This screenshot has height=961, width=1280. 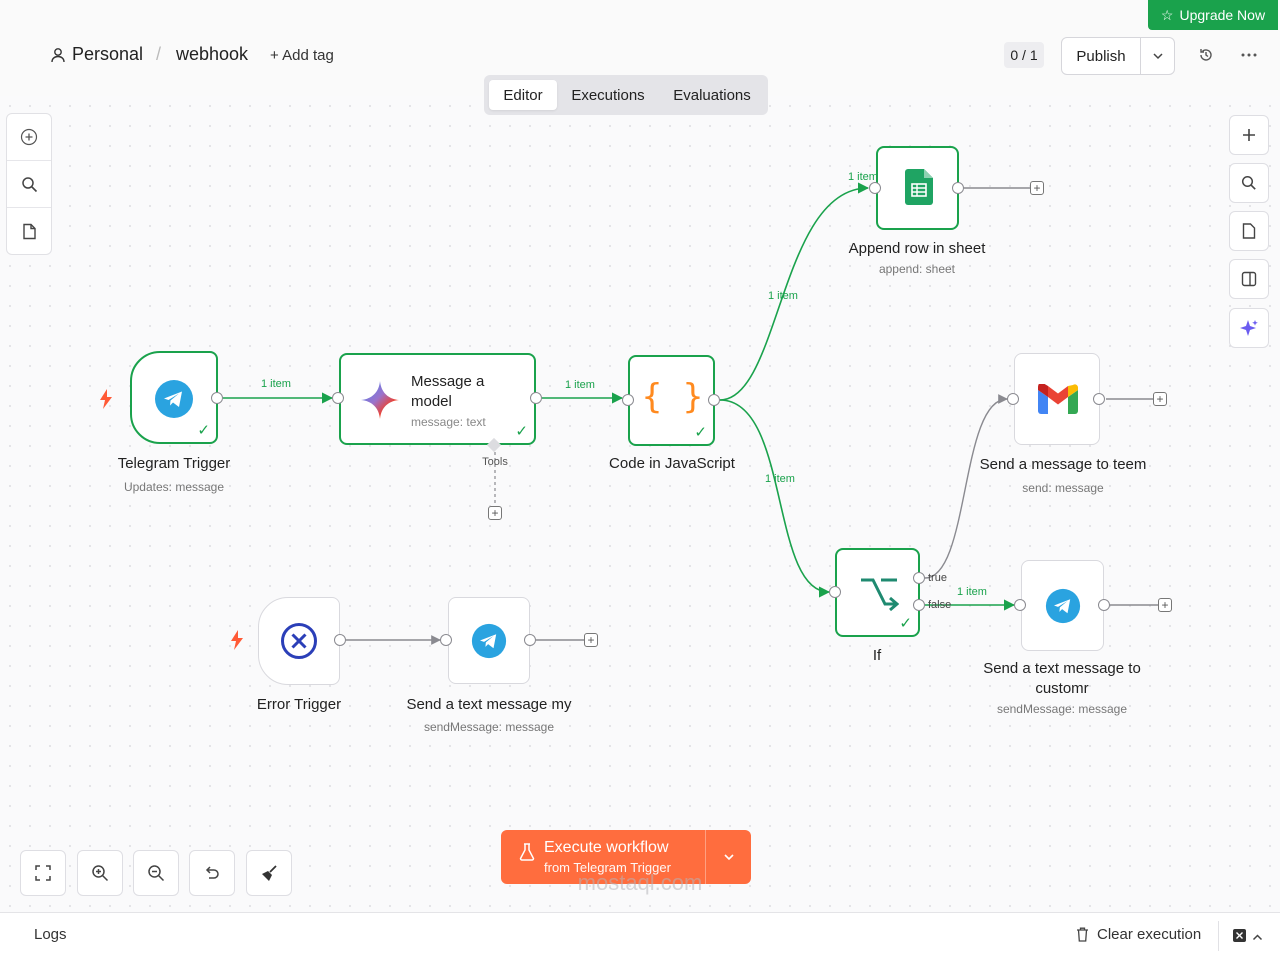 What do you see at coordinates (107, 54) in the screenshot?
I see `breadcrumb-project: Personal` at bounding box center [107, 54].